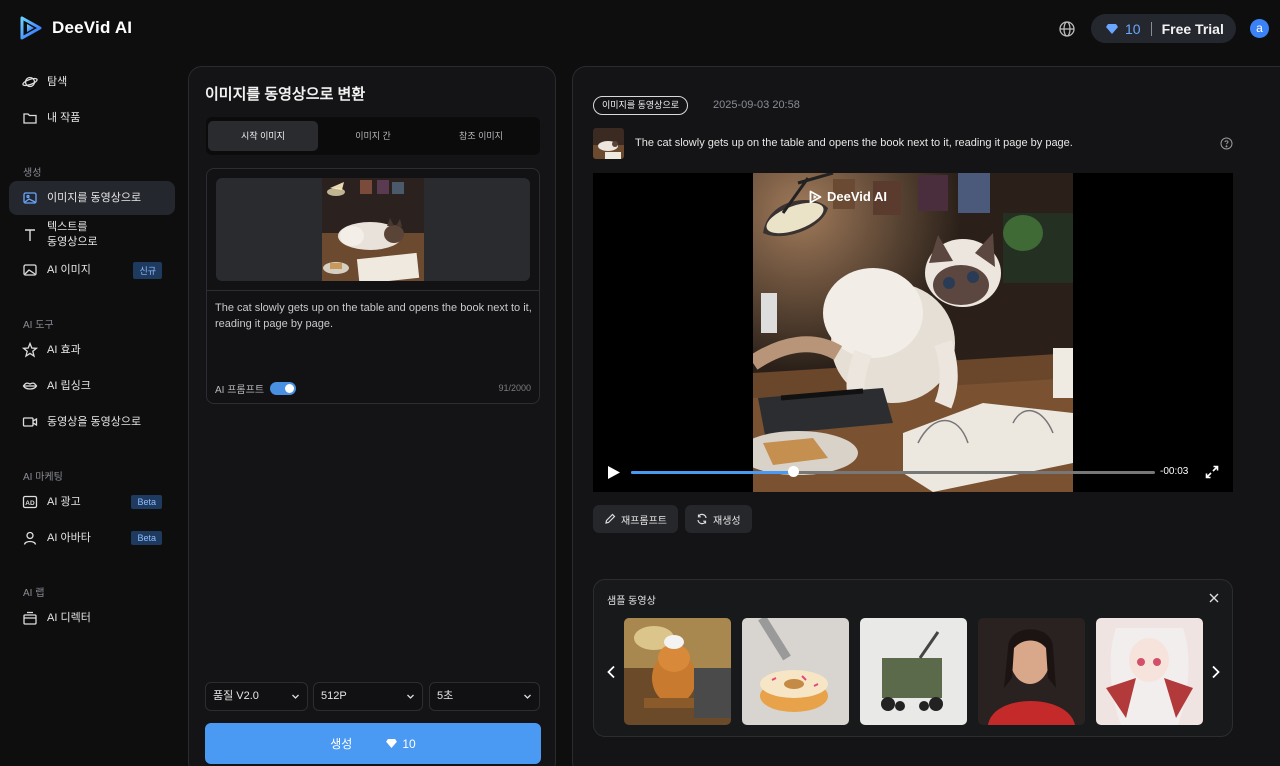 This screenshot has height=766, width=1280. I want to click on ai-prompt-toggle-row: AI 프롬프트, so click(256, 388).